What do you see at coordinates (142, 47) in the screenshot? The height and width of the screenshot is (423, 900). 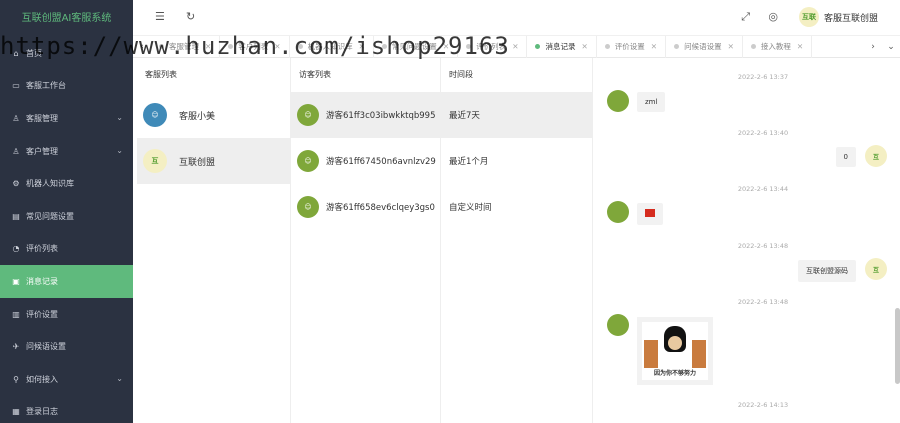 I see `tab-scroll-left-icon: ‹` at bounding box center [142, 47].